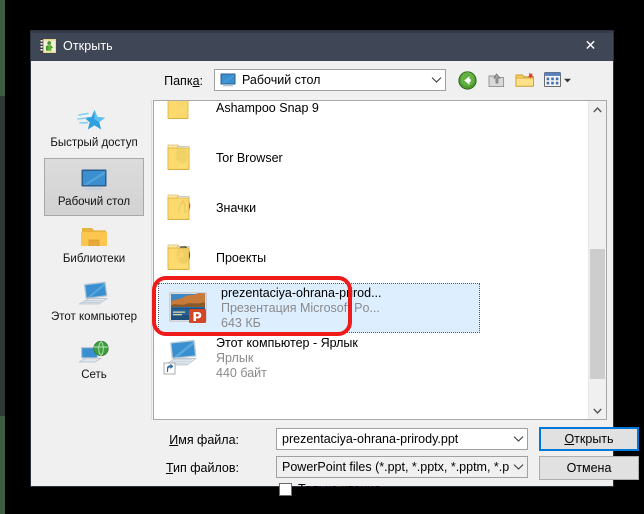  Describe the element at coordinates (241, 372) in the screenshot. I see `list-item-size: 440 байт` at that location.